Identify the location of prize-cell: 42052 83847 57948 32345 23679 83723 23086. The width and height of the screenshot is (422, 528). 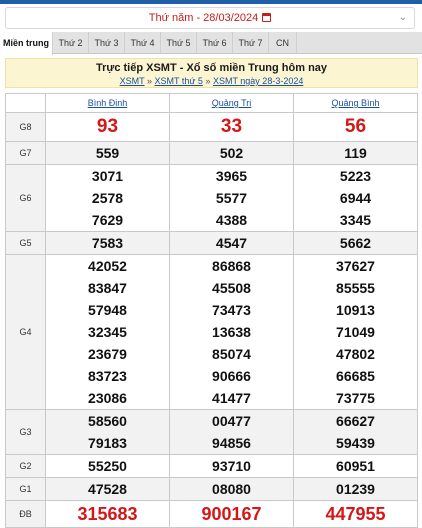
(107, 332).